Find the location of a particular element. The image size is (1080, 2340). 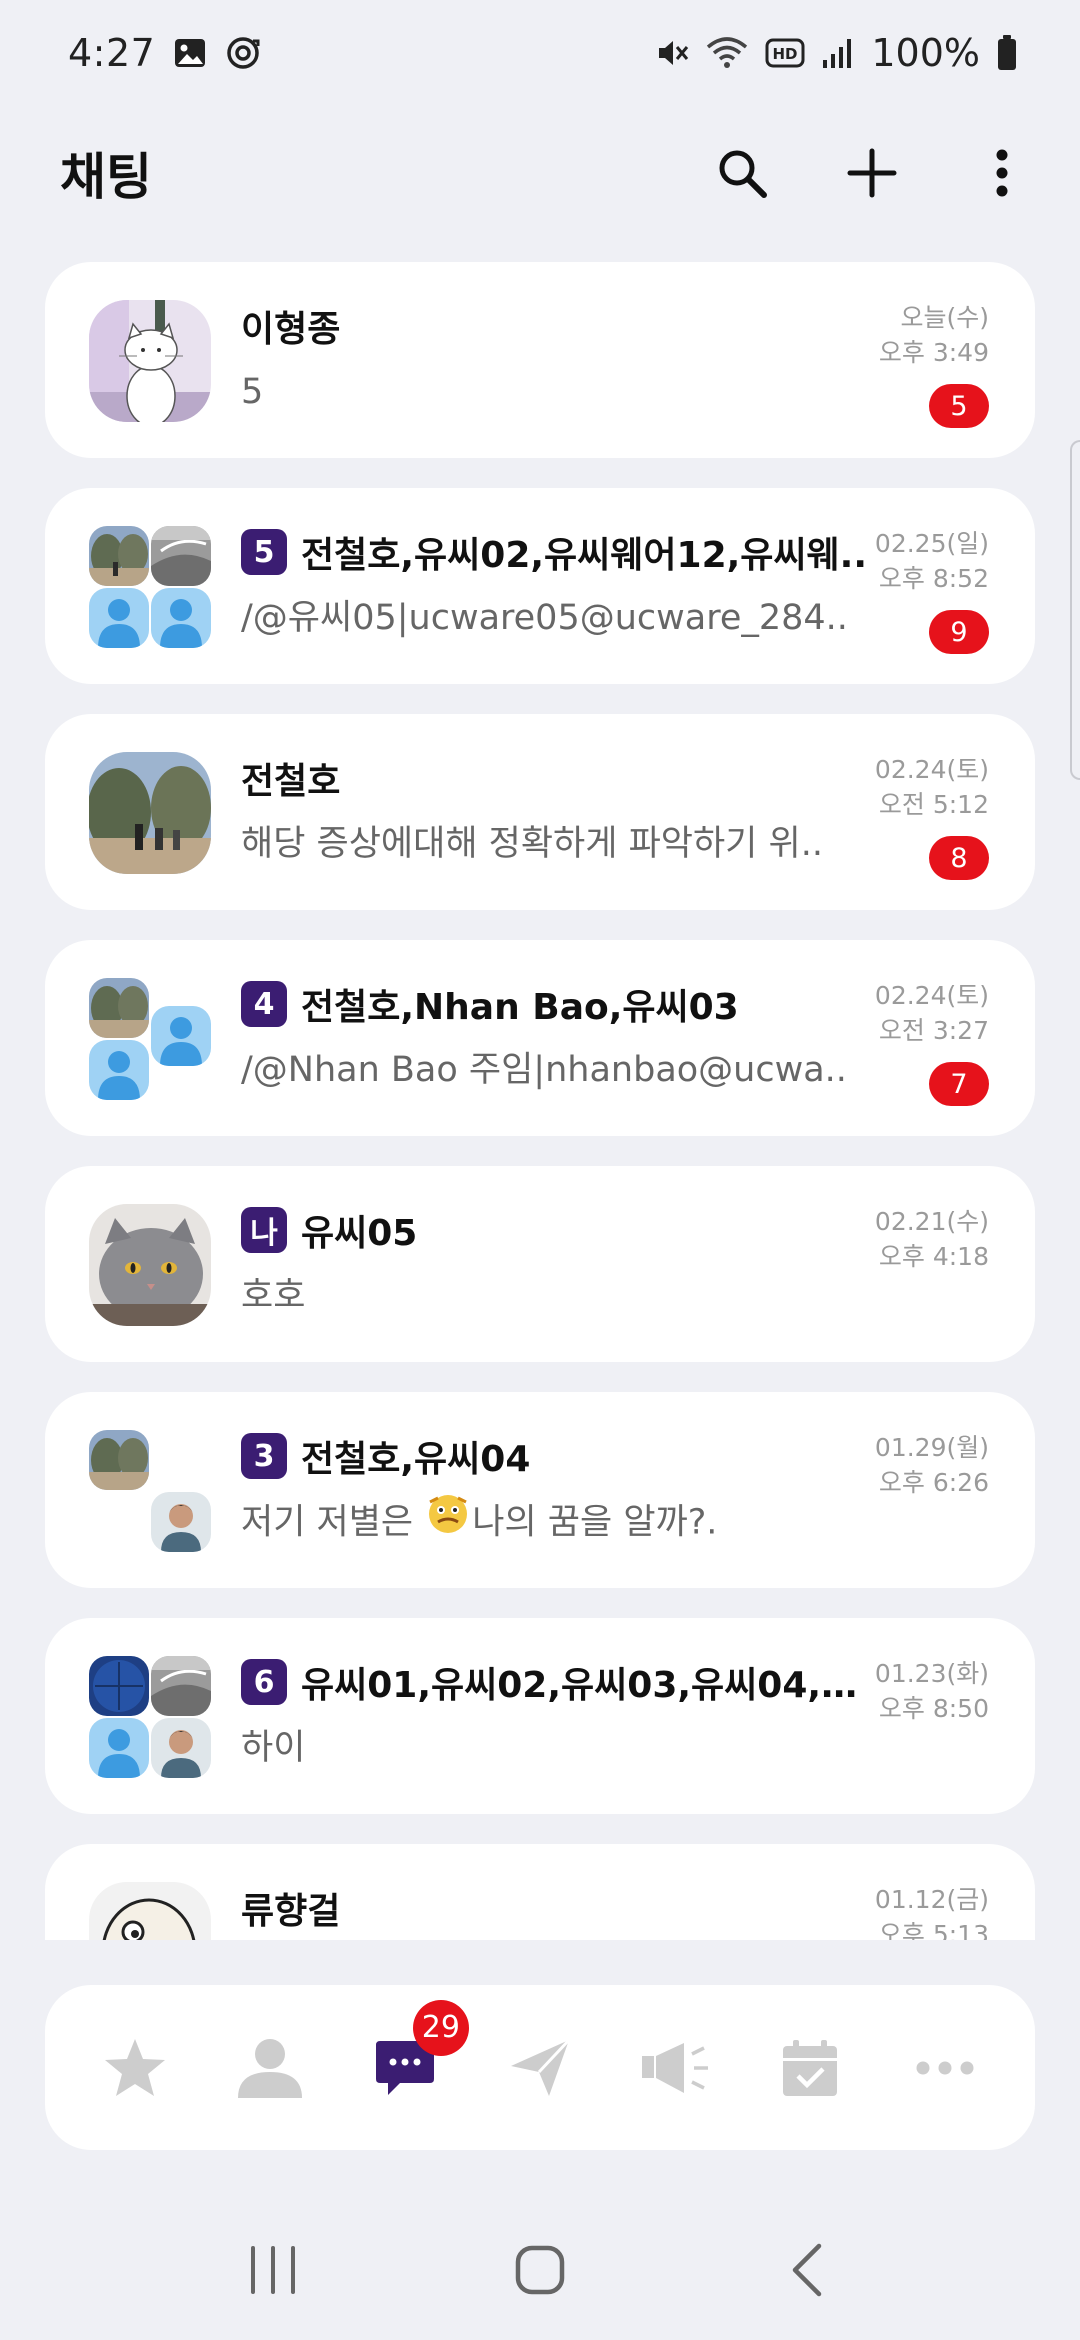

more-vertical-icon is located at coordinates (1002, 172).